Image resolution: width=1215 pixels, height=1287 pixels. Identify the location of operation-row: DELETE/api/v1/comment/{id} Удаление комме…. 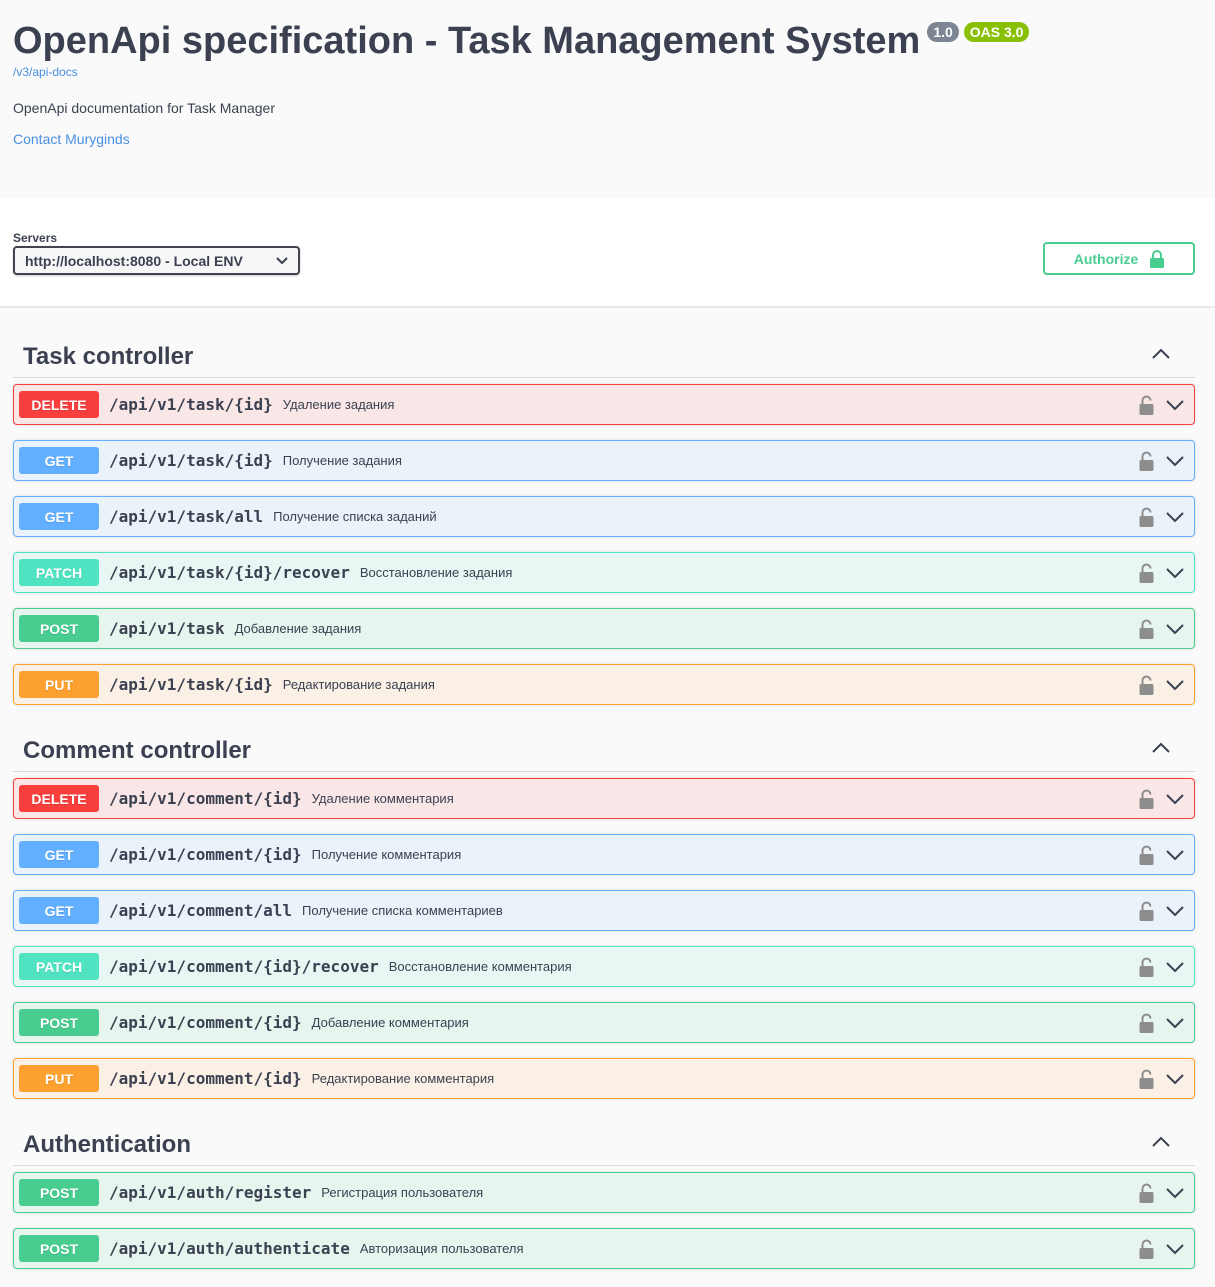
(604, 798).